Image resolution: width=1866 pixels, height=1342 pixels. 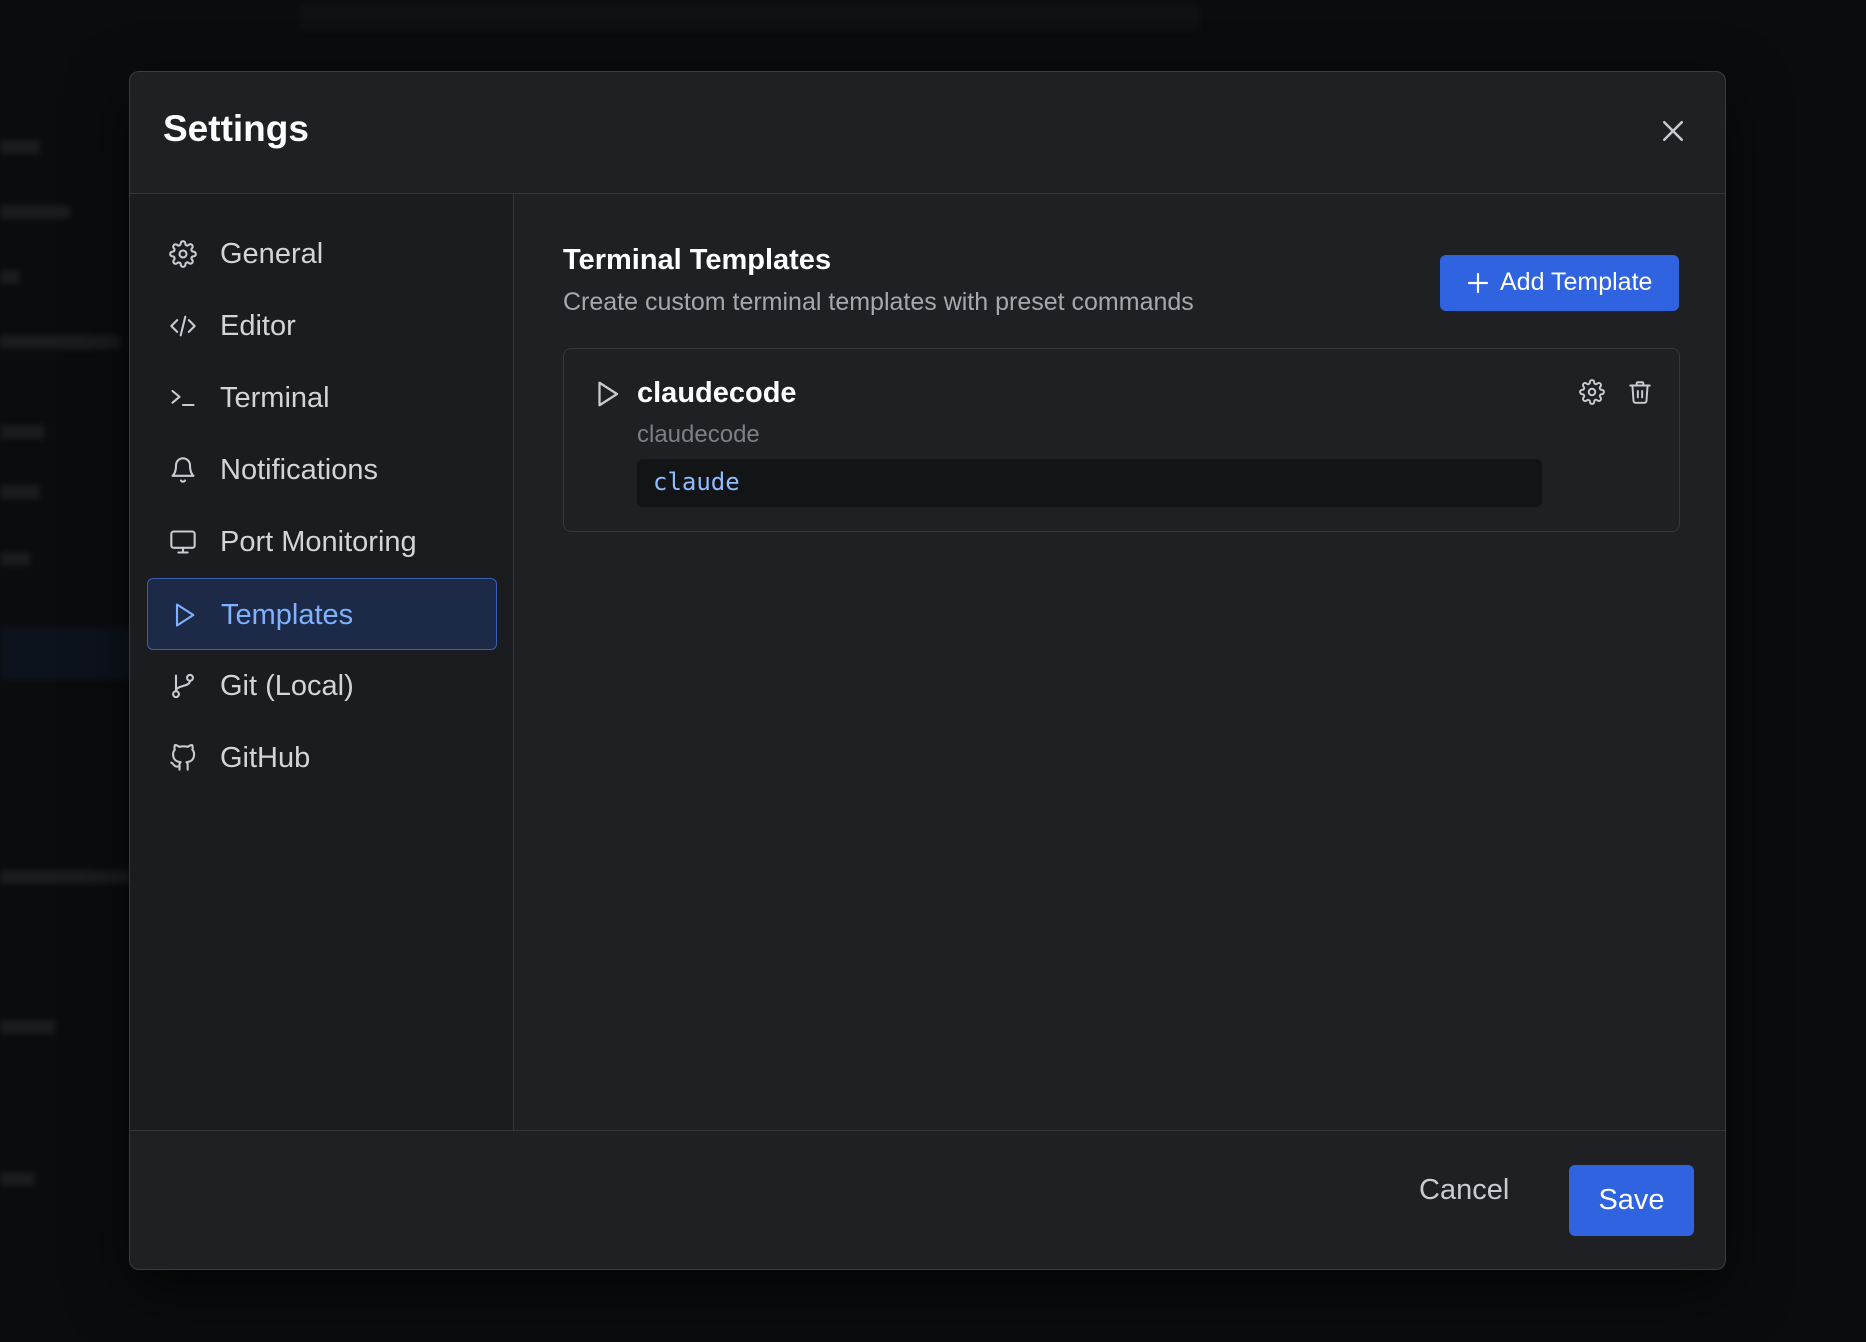 What do you see at coordinates (183, 326) in the screenshot?
I see `code-icon` at bounding box center [183, 326].